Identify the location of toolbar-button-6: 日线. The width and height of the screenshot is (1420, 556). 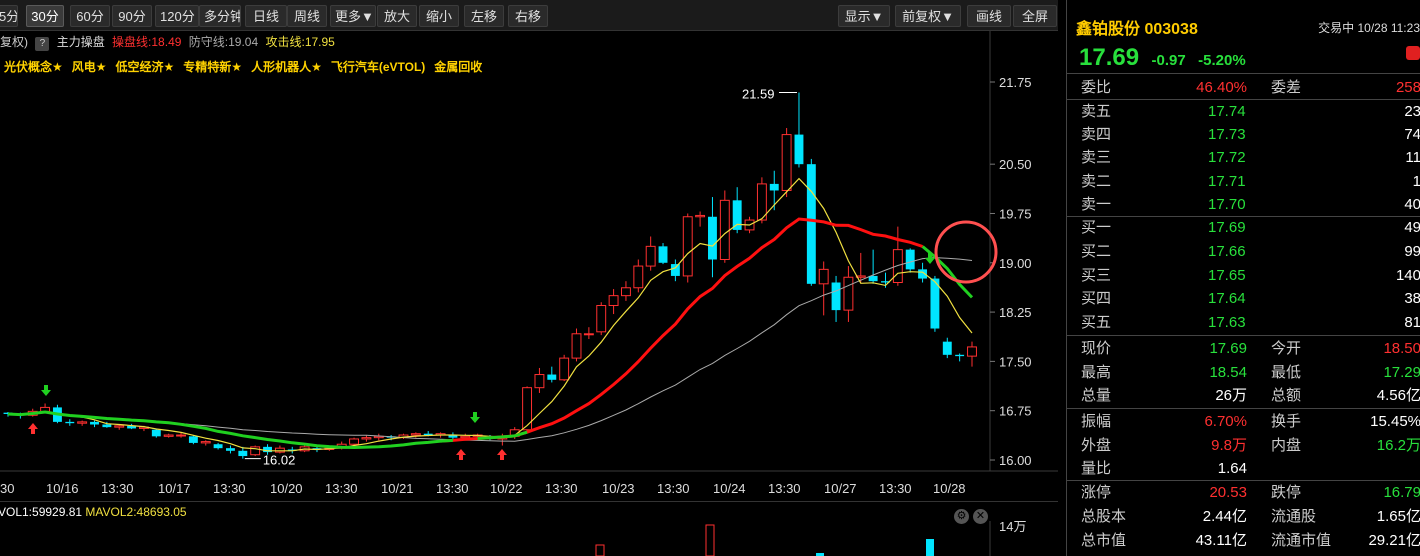
(266, 16).